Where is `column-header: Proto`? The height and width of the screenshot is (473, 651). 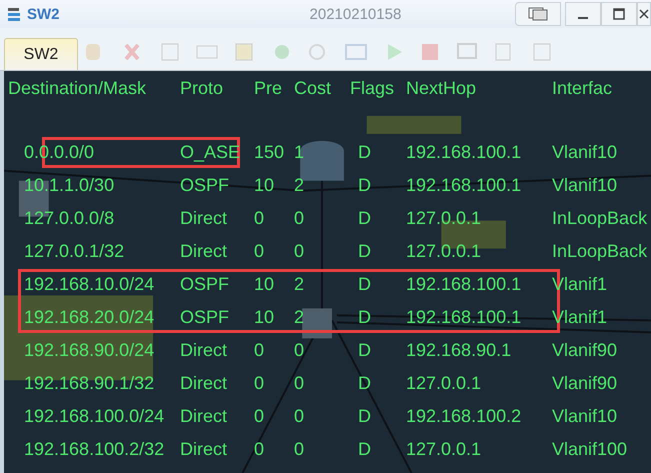 column-header: Proto is located at coordinates (202, 88).